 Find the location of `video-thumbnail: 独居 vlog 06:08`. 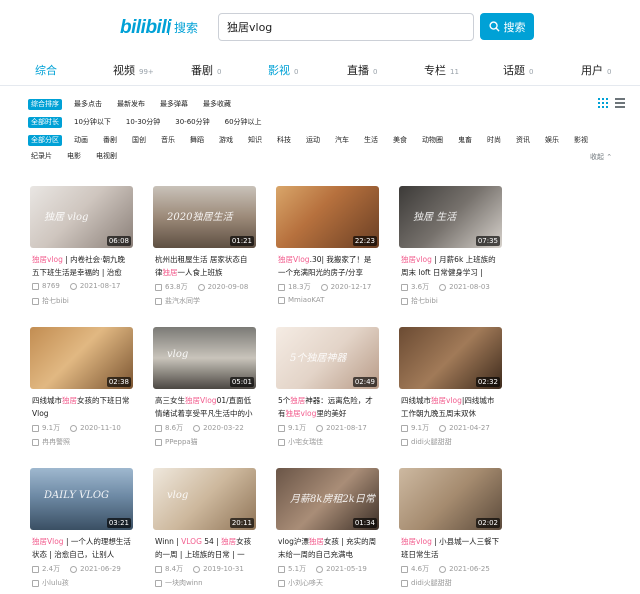

video-thumbnail: 独居 vlog 06:08 is located at coordinates (81, 217).